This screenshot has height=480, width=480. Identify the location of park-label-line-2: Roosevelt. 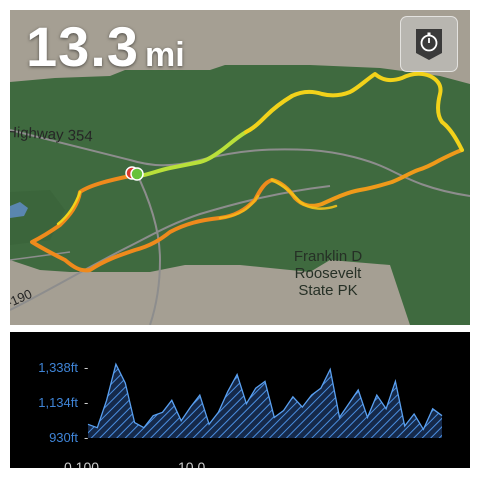
(328, 273).